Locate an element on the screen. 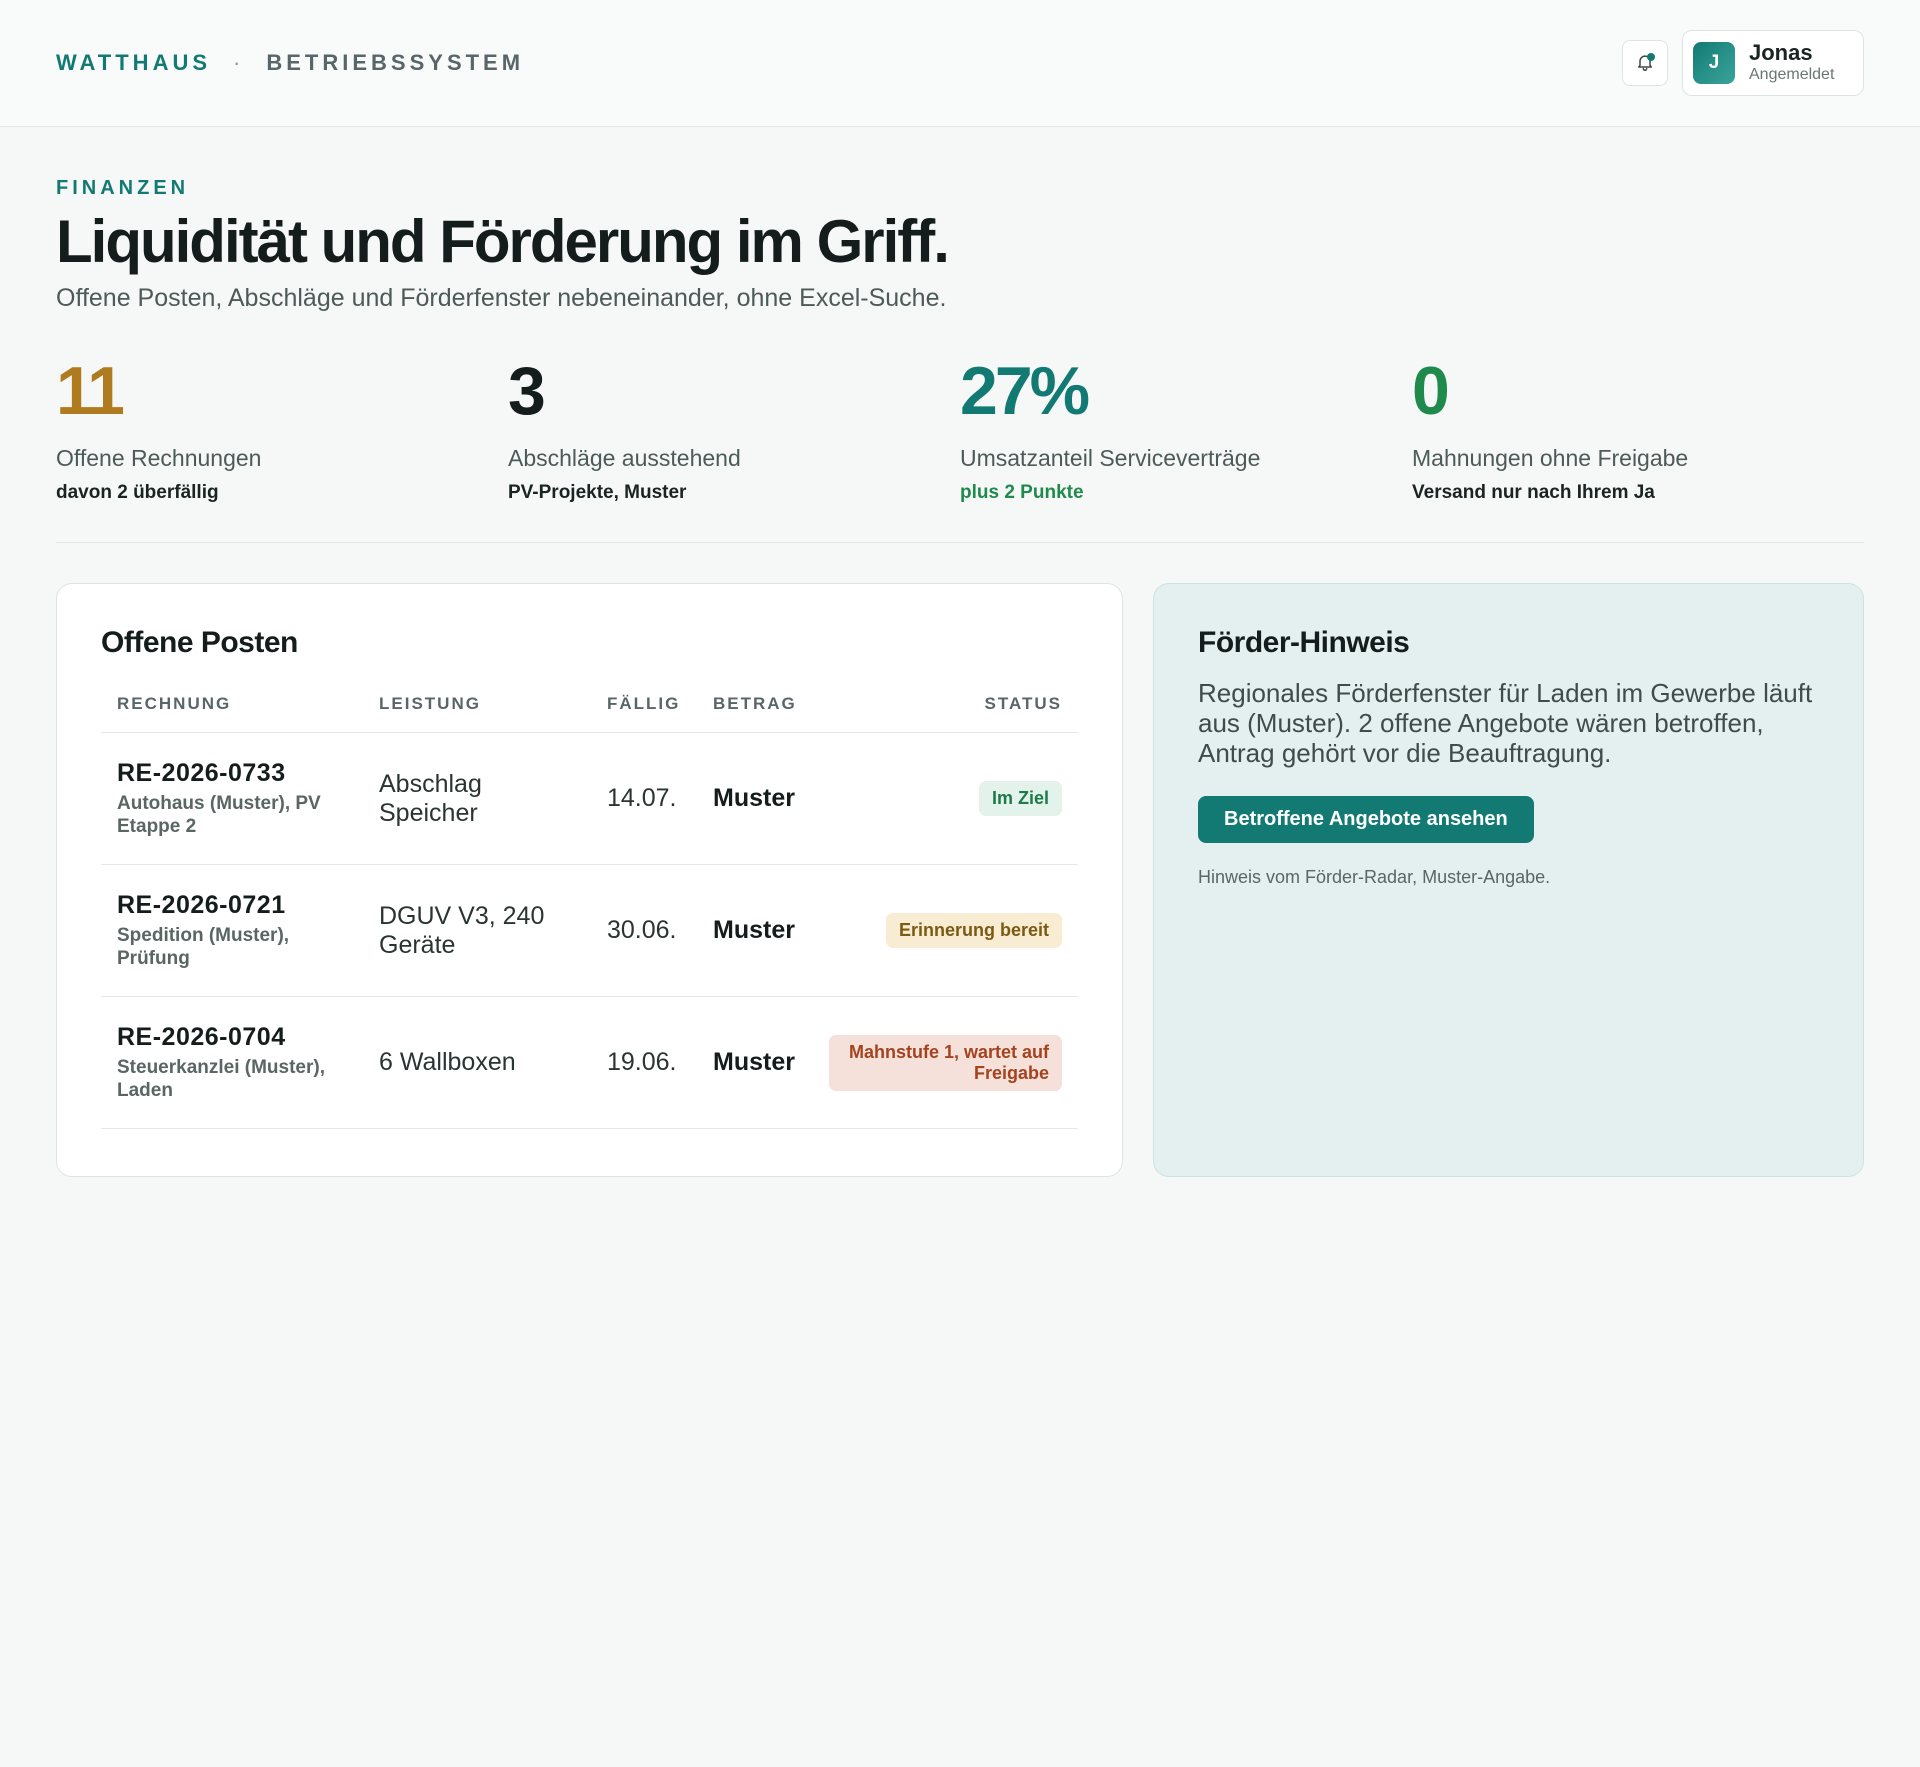 The height and width of the screenshot is (1767, 1920). invoice-id: RE-2026-0733 is located at coordinates (232, 773).